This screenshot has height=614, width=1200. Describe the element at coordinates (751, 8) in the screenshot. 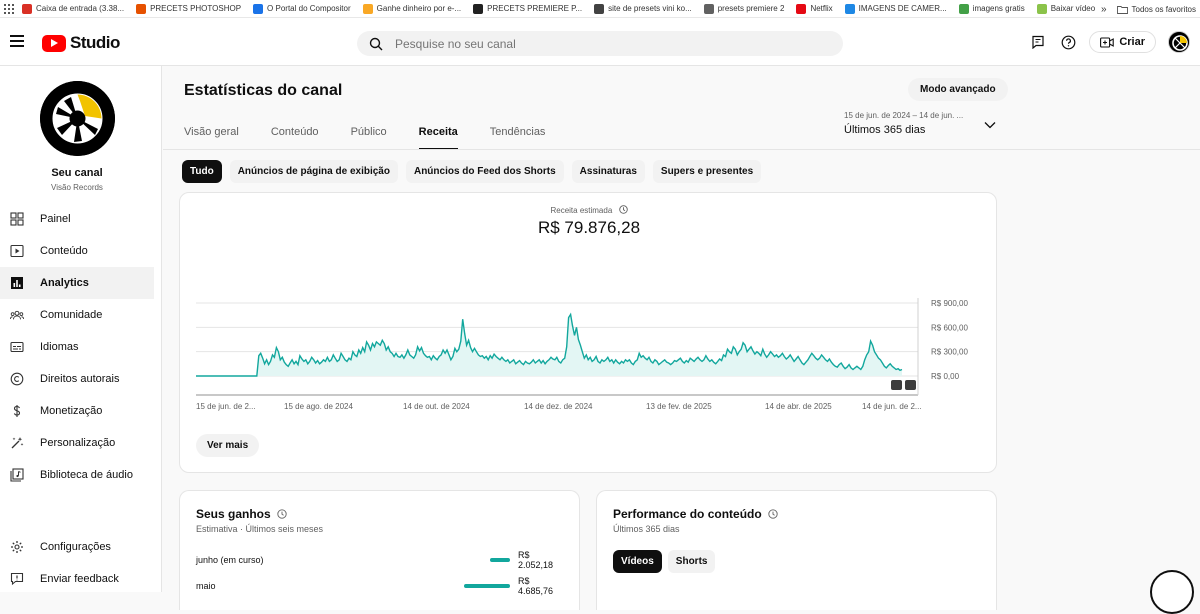

I see `bookmark-label: presets premiere 2` at that location.